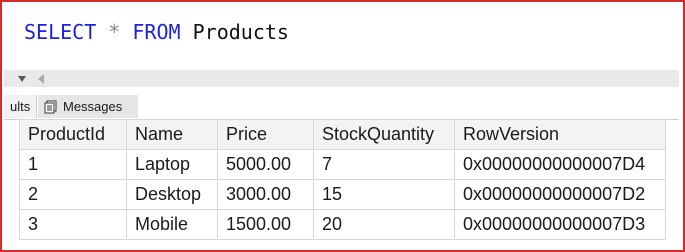  Describe the element at coordinates (73, 224) in the screenshot. I see `cell-productid: 3` at that location.